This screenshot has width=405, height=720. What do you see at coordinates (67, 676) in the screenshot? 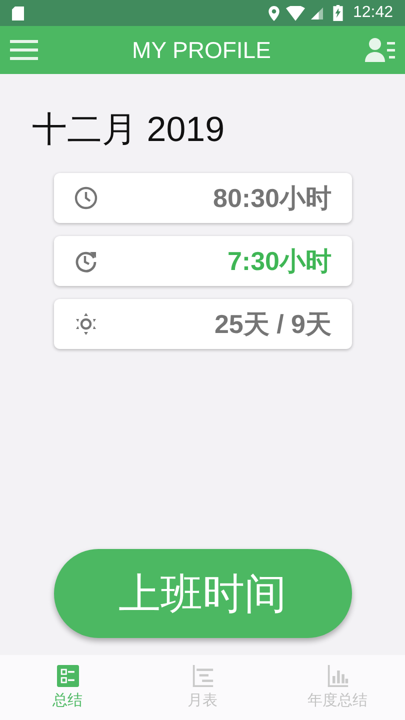
I see `list-icon` at bounding box center [67, 676].